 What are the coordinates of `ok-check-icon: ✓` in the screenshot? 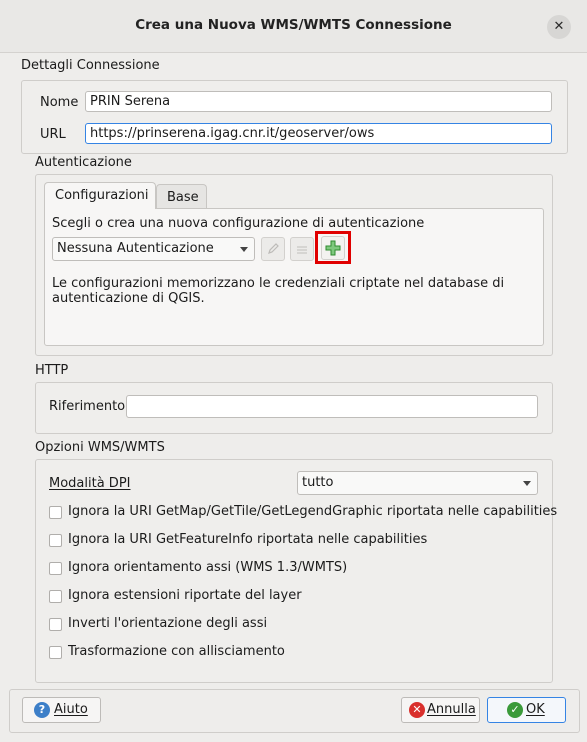 It's located at (515, 710).